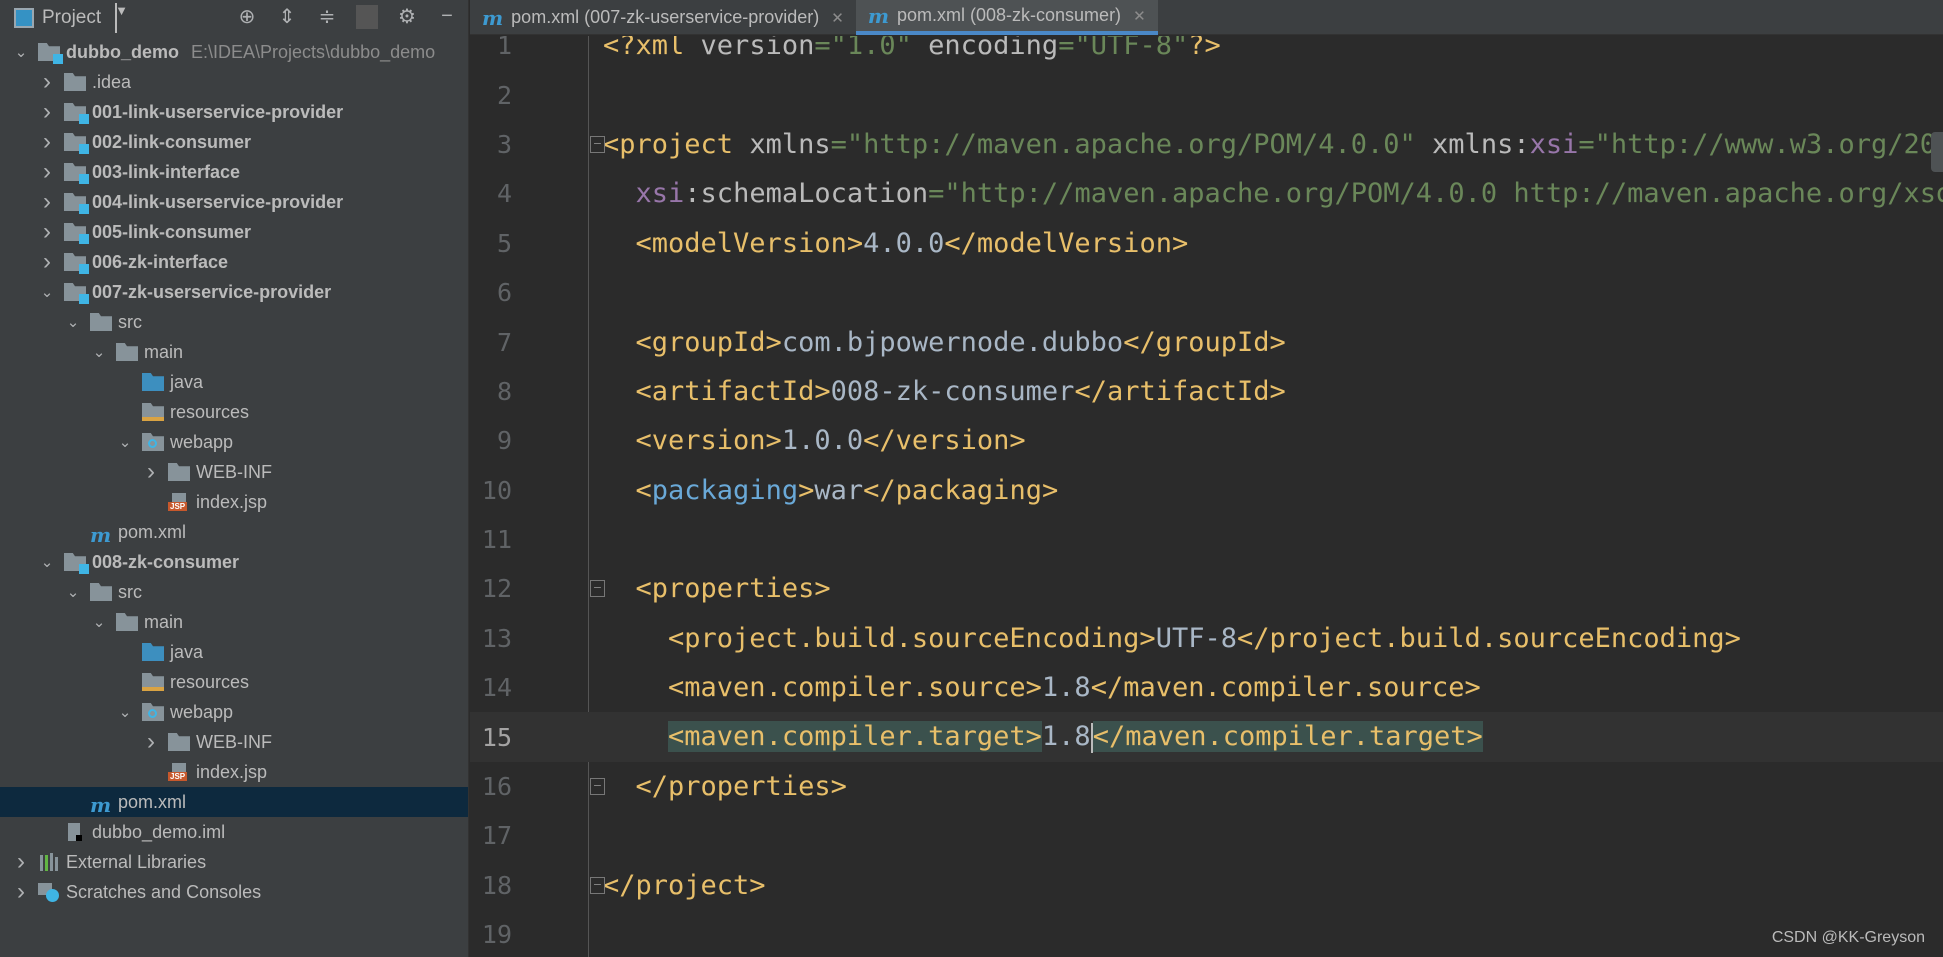 The image size is (1943, 957). I want to click on locate-icon: ⊕, so click(247, 16).